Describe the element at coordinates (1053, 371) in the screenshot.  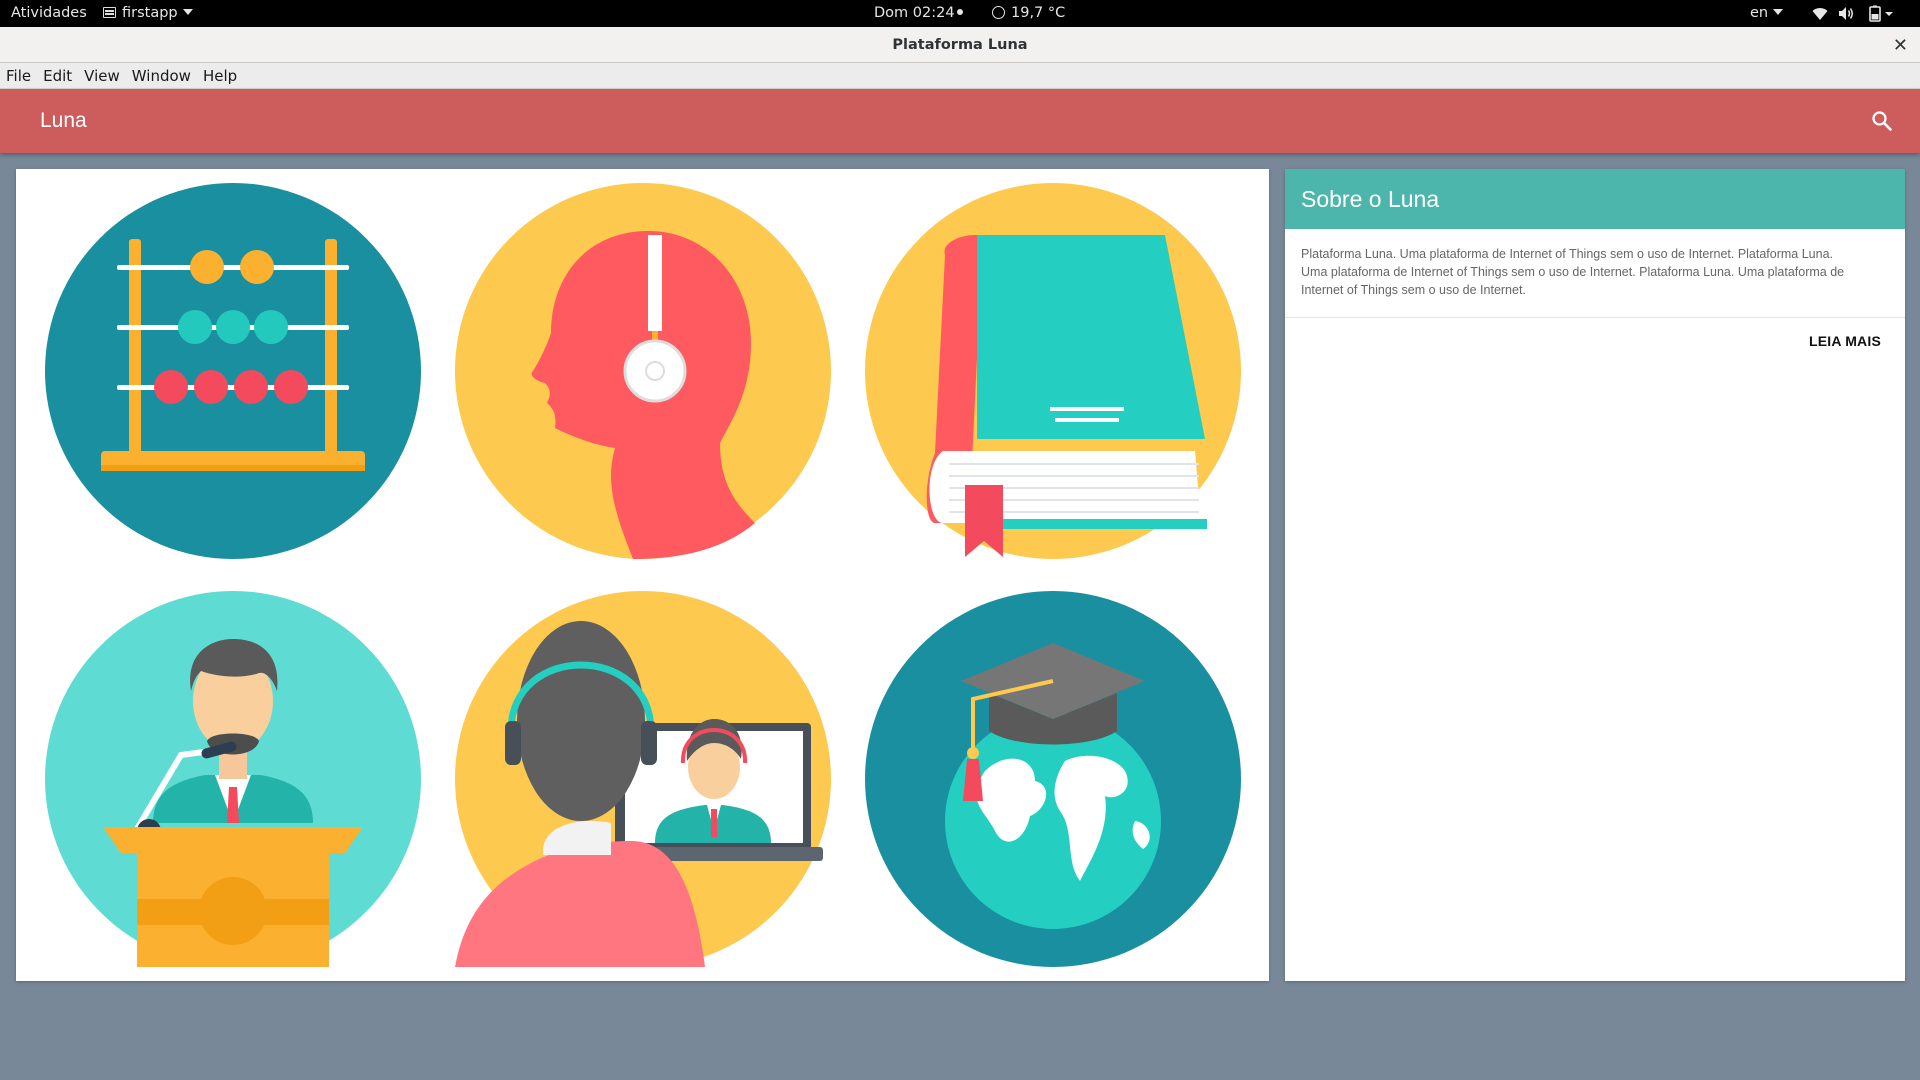
I see `book-icon` at that location.